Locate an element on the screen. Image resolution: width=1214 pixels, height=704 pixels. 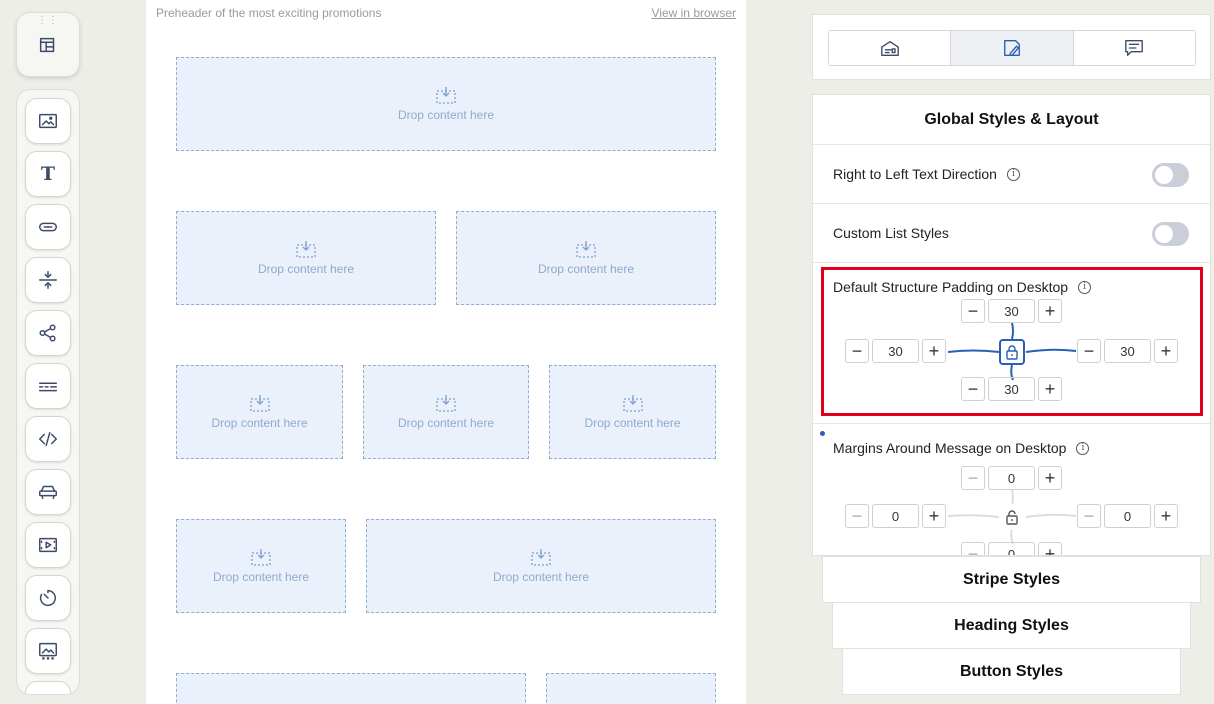
list-styles-row: Custom List Styles is located at coordinates (1011, 233).